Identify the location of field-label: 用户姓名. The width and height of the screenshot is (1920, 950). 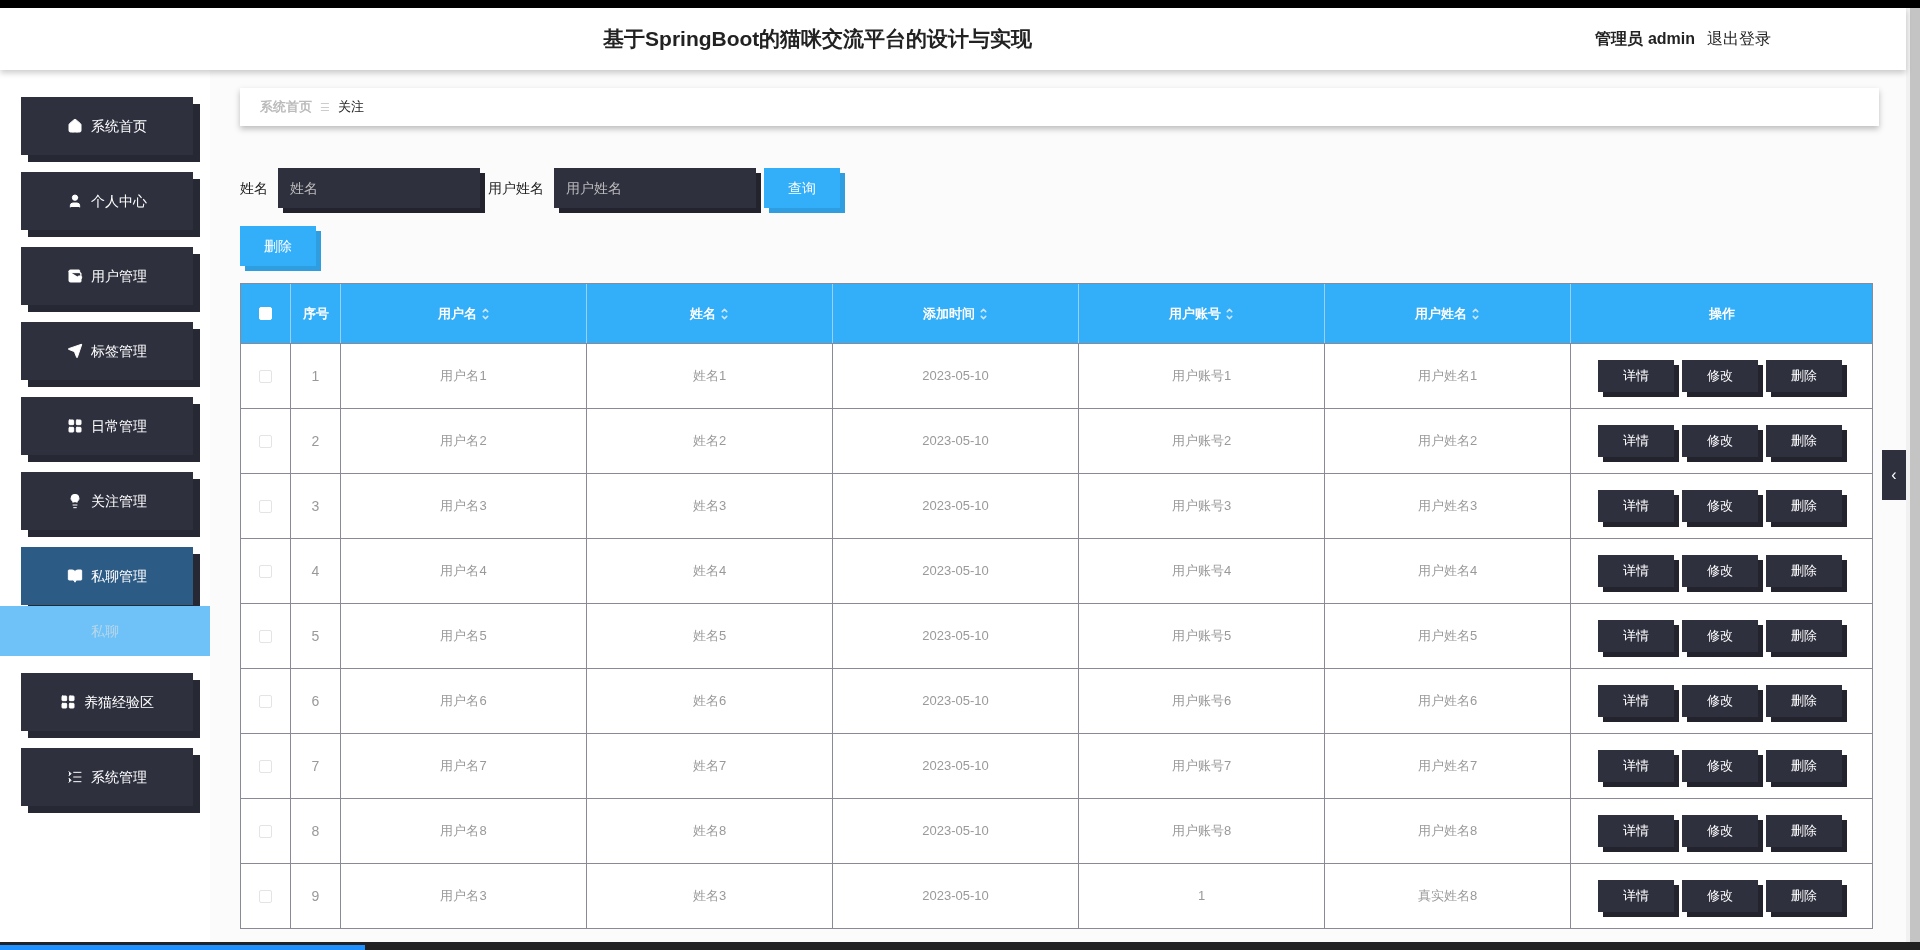
(516, 188).